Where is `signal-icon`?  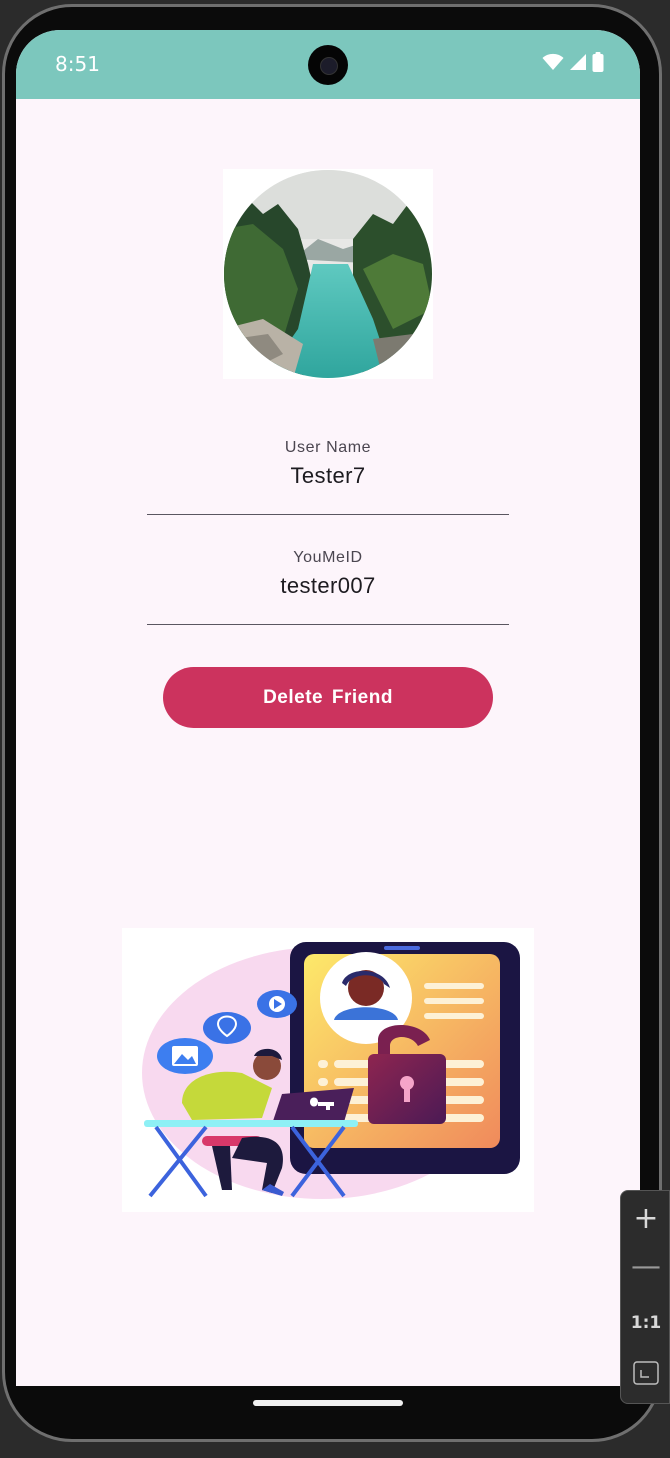
signal-icon is located at coordinates (578, 62).